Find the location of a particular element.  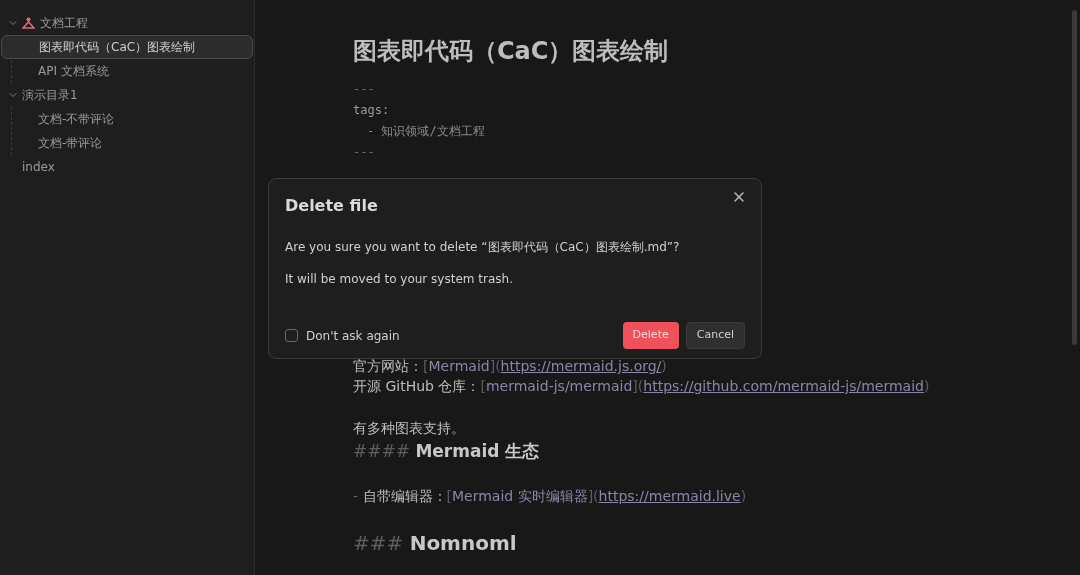

item-label: 文档-带评论 is located at coordinates (70, 143).